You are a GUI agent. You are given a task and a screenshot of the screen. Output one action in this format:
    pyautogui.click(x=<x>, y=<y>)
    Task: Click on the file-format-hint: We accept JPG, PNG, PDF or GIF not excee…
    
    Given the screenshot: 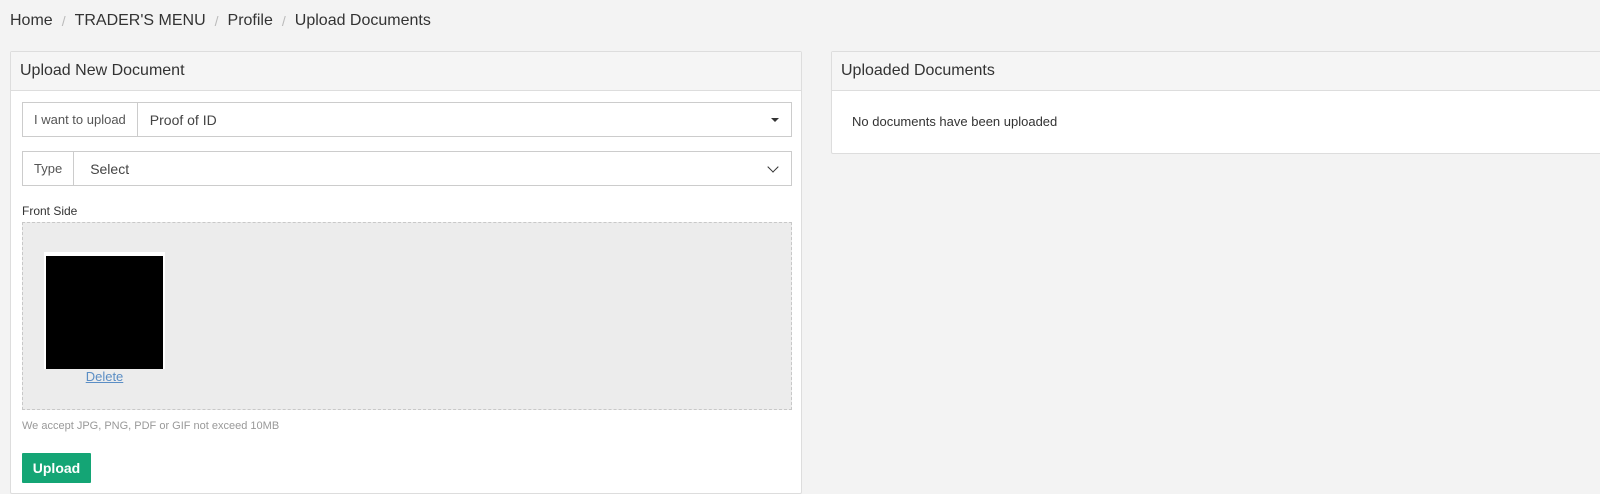 What is the action you would take?
    pyautogui.click(x=151, y=426)
    